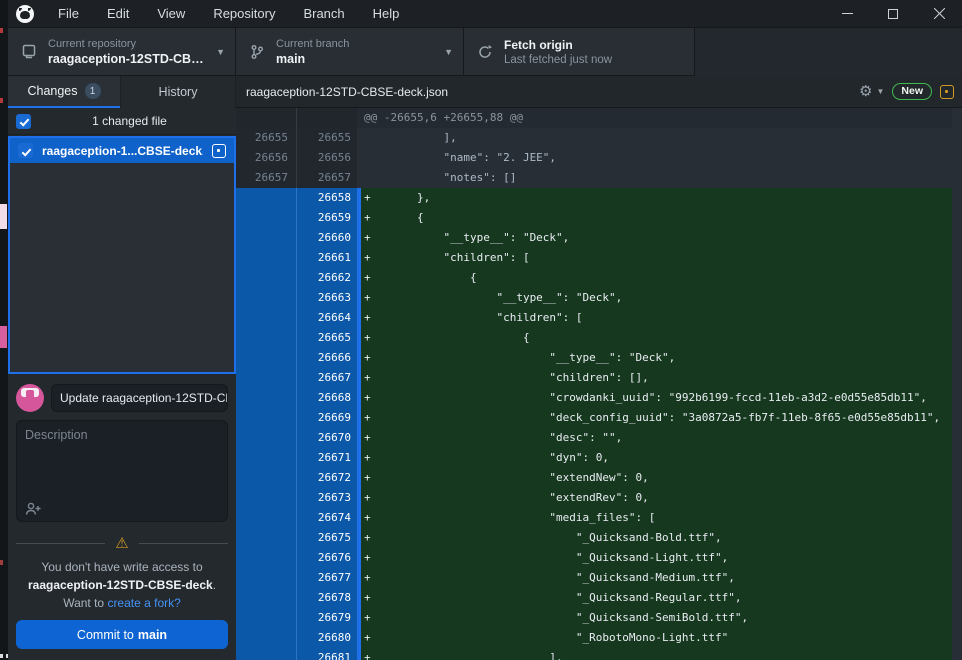  I want to click on tab-history: History, so click(178, 92).